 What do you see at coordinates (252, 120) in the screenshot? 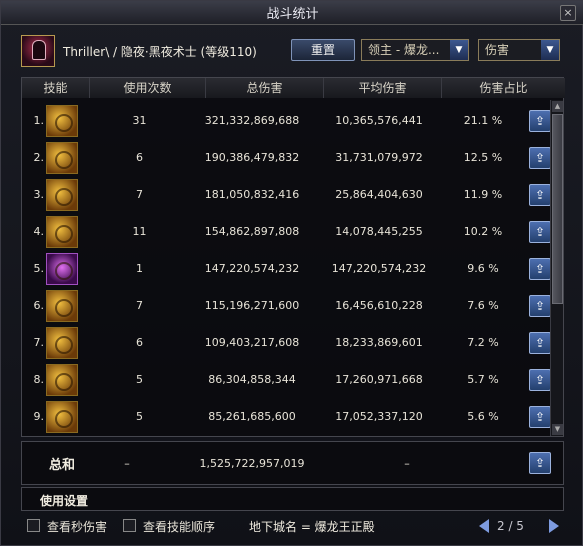
I see `row-total: 321,332,869,688` at bounding box center [252, 120].